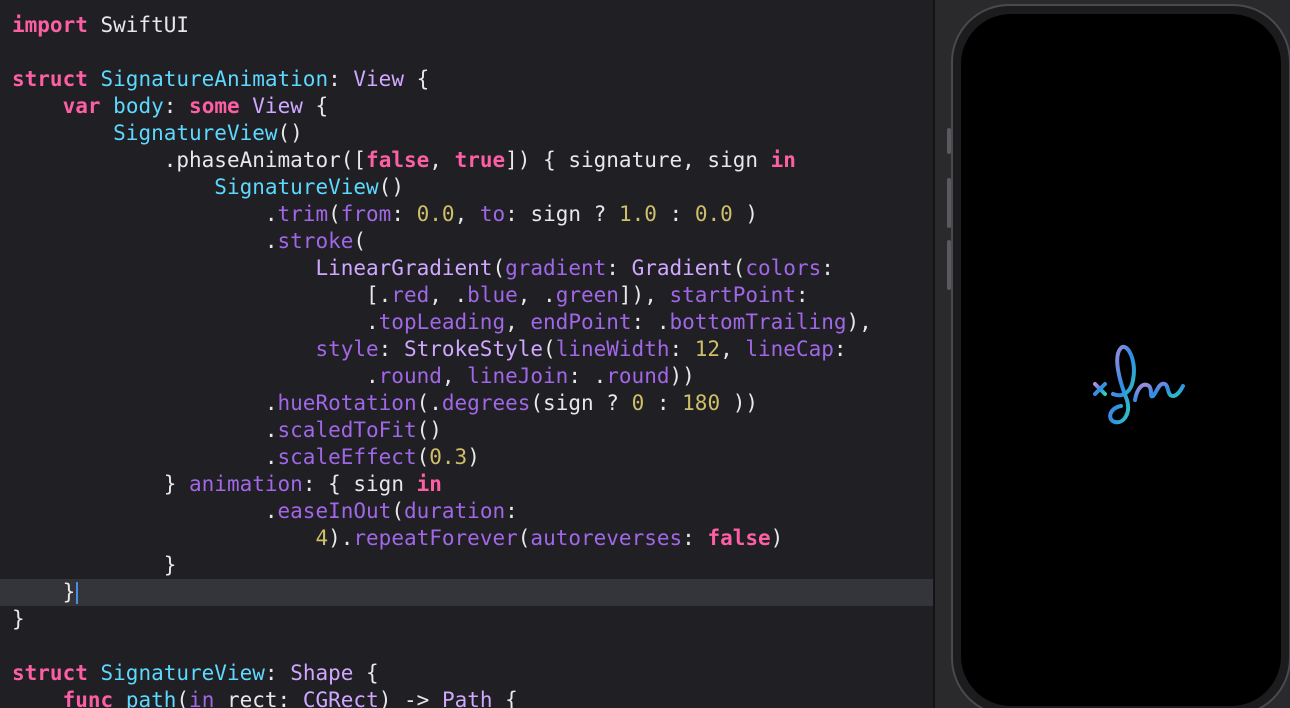 The image size is (1290, 708). I want to click on code-line: 4).repeatForever(autoreverses: false), so click(466, 538).